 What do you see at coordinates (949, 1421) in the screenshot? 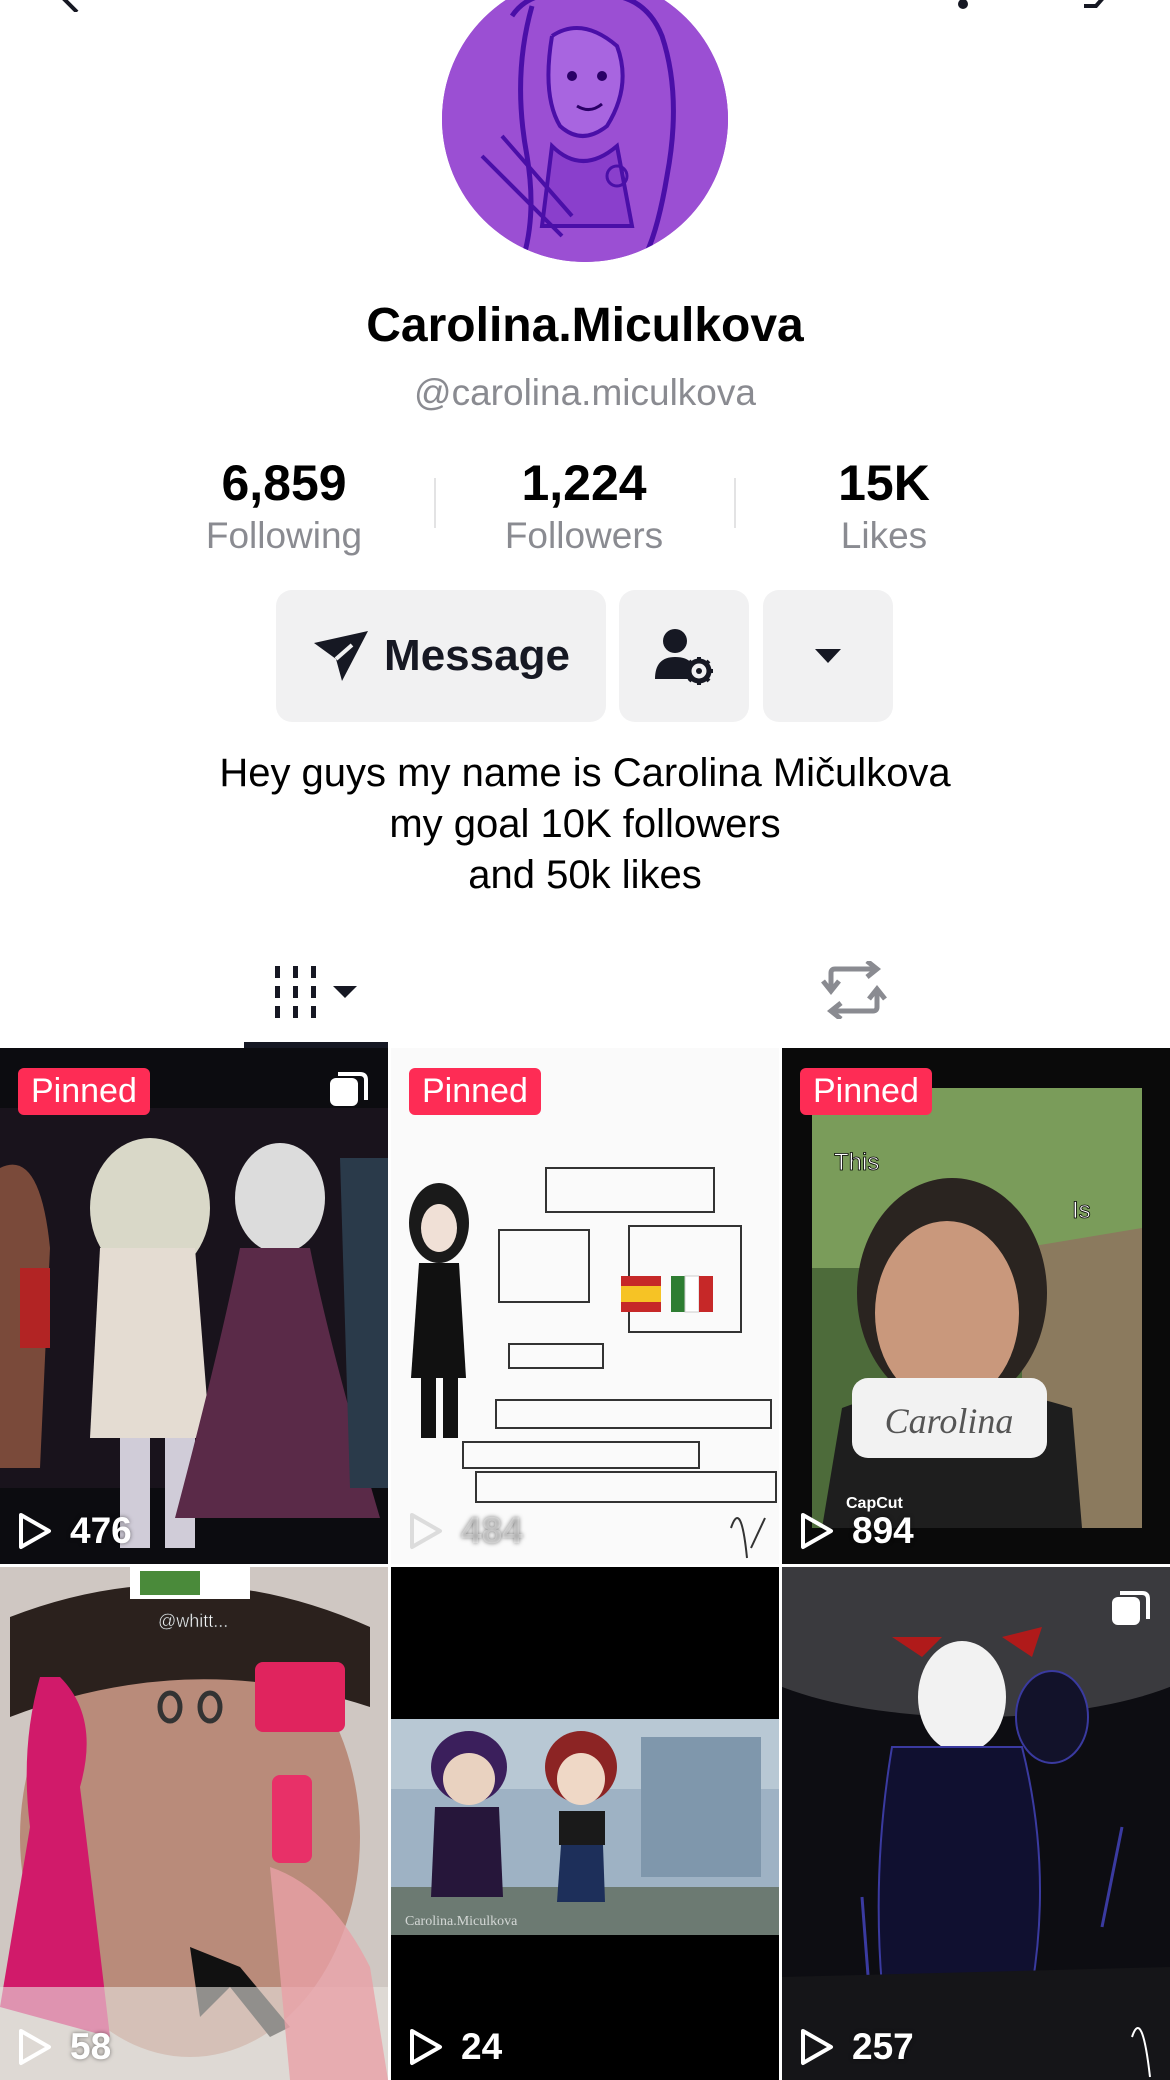
I see `overlay-text: Carolina` at bounding box center [949, 1421].